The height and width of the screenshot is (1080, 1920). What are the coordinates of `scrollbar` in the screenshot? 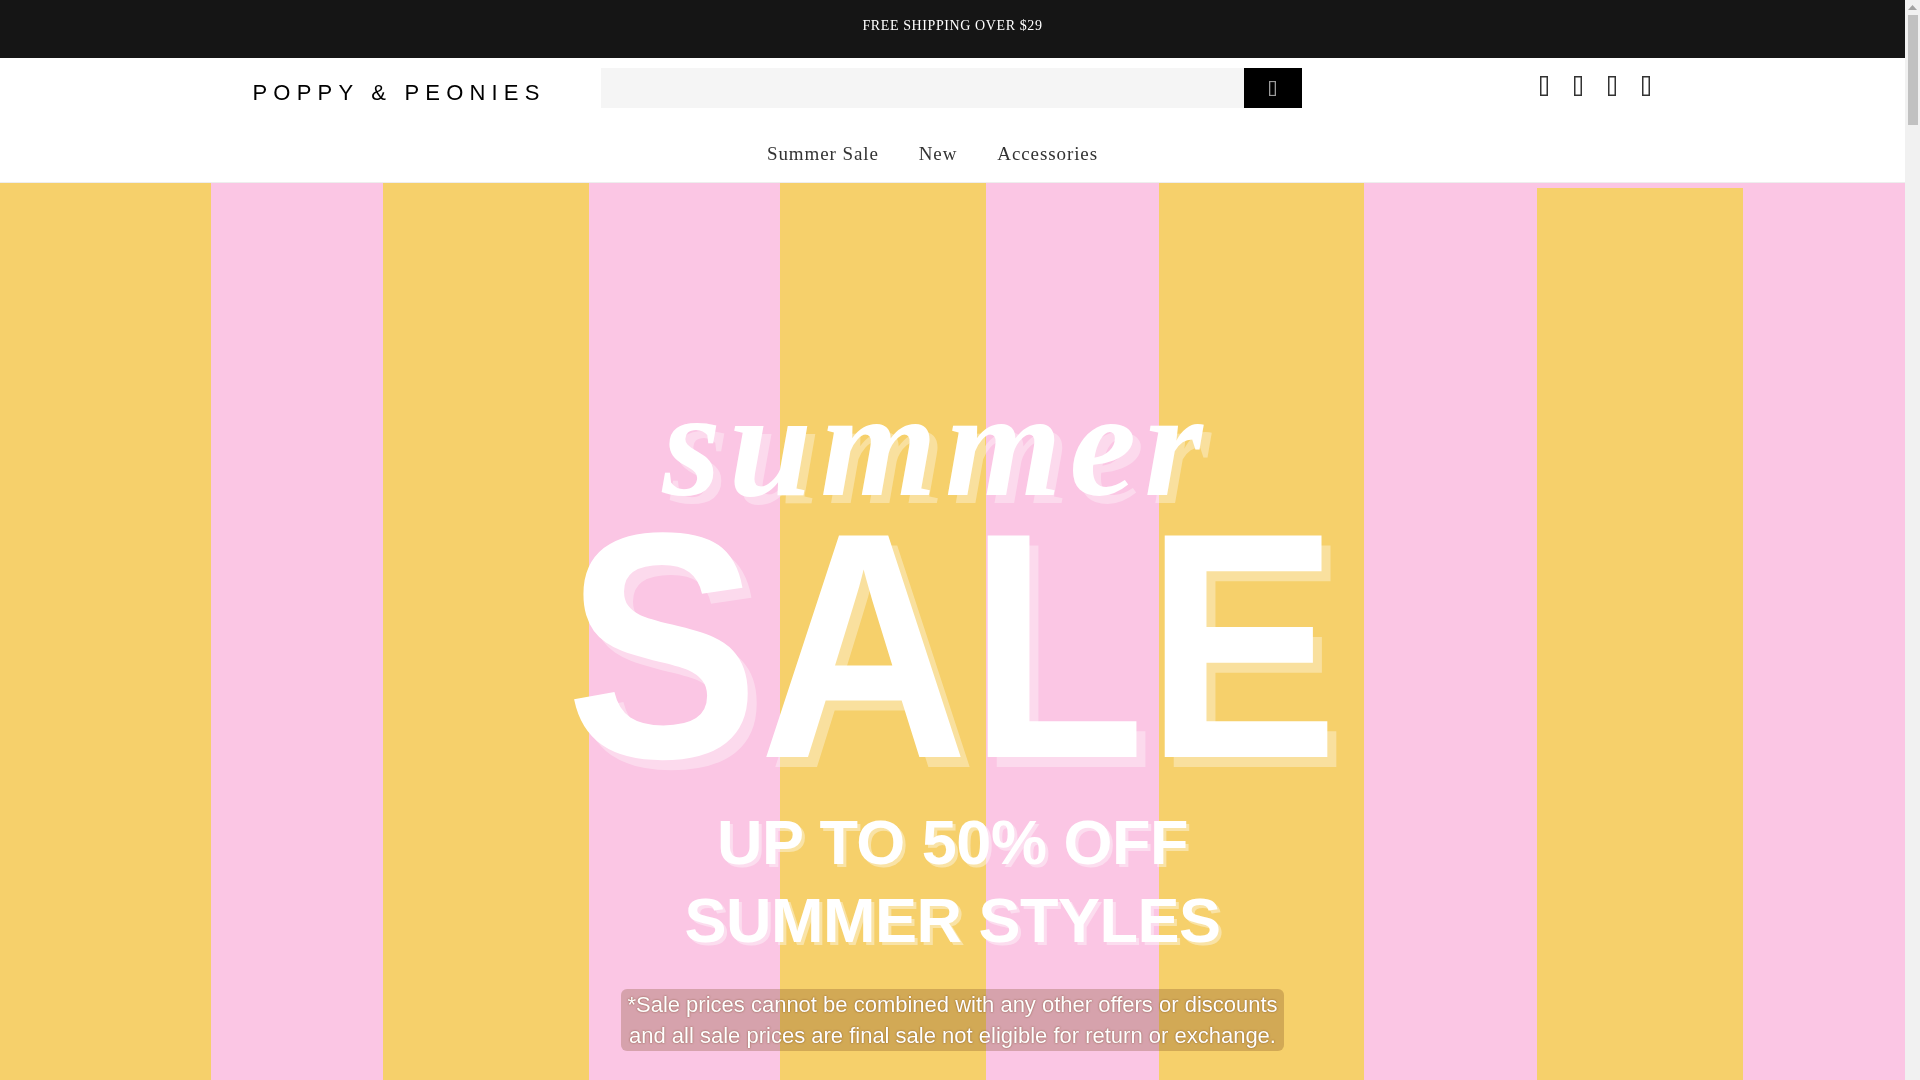 It's located at (1912, 540).